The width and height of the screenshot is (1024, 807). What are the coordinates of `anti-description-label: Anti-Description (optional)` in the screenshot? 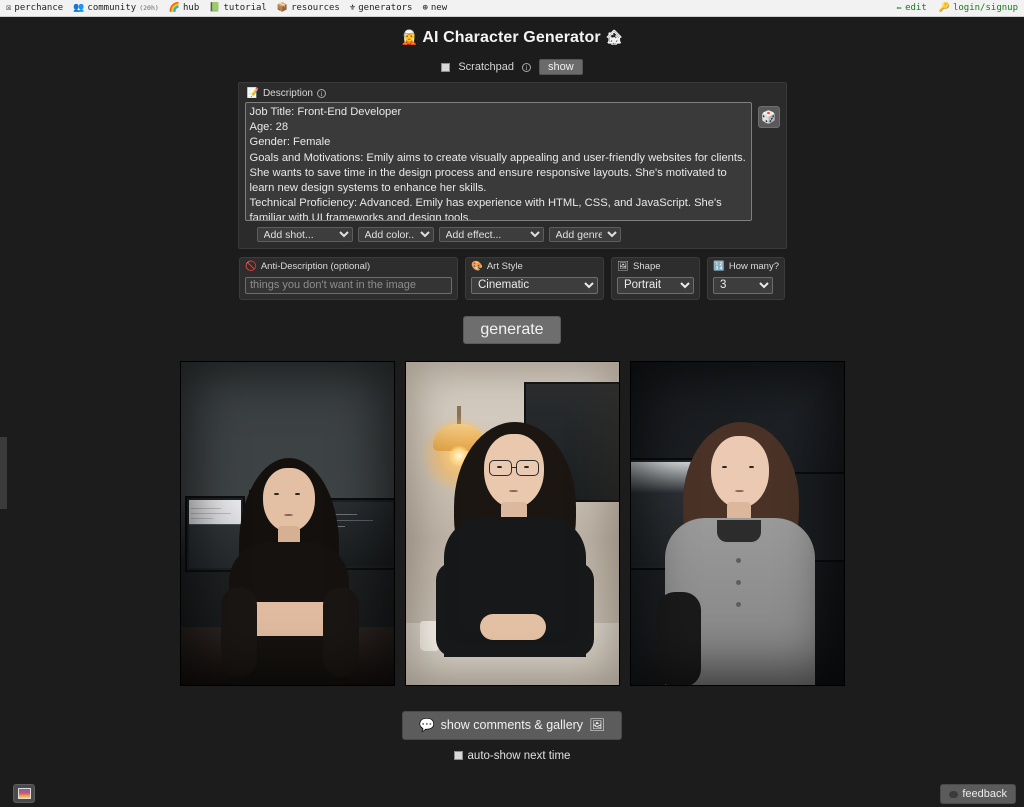 It's located at (315, 266).